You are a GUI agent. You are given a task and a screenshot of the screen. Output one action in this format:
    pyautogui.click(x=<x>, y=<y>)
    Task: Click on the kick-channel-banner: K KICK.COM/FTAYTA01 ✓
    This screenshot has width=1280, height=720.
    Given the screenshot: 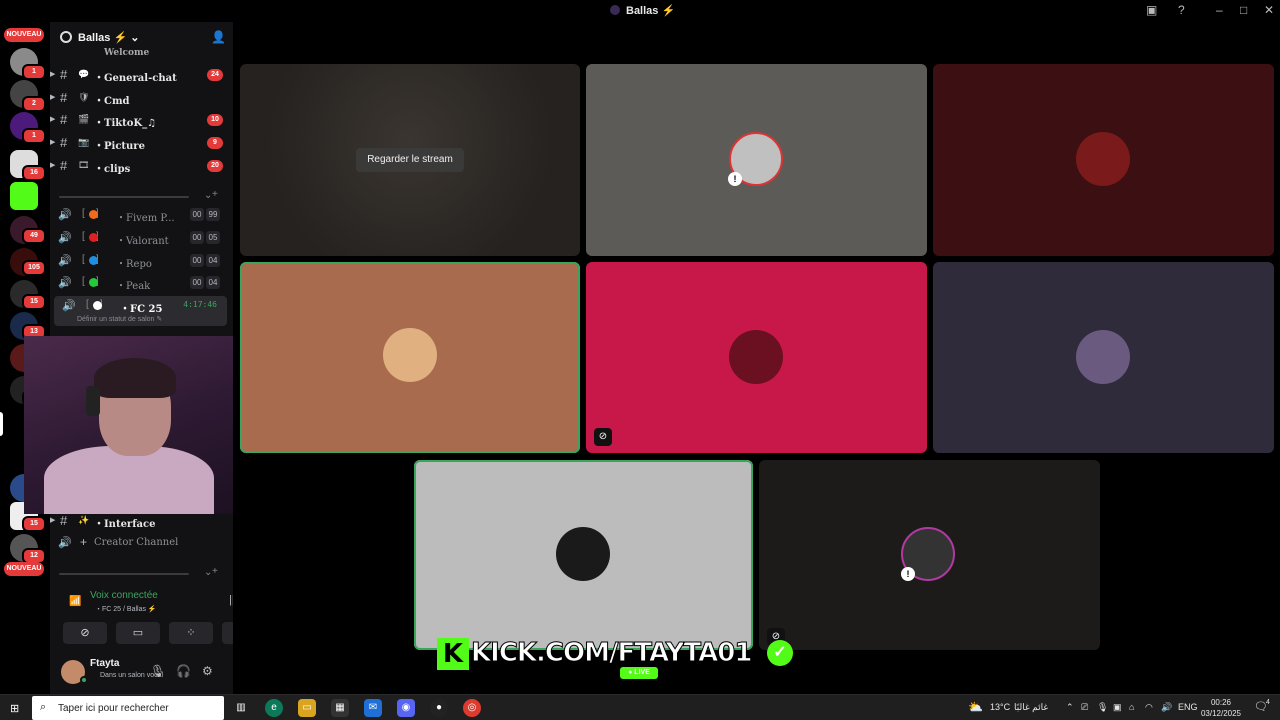 What is the action you would take?
    pyautogui.click(x=617, y=655)
    